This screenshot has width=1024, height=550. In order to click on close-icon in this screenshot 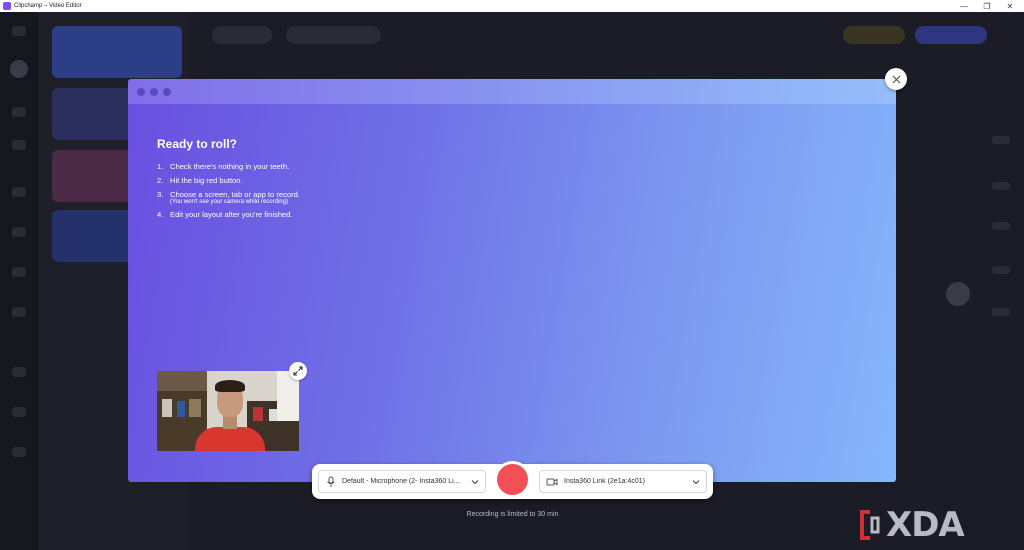, I will do `click(896, 79)`.